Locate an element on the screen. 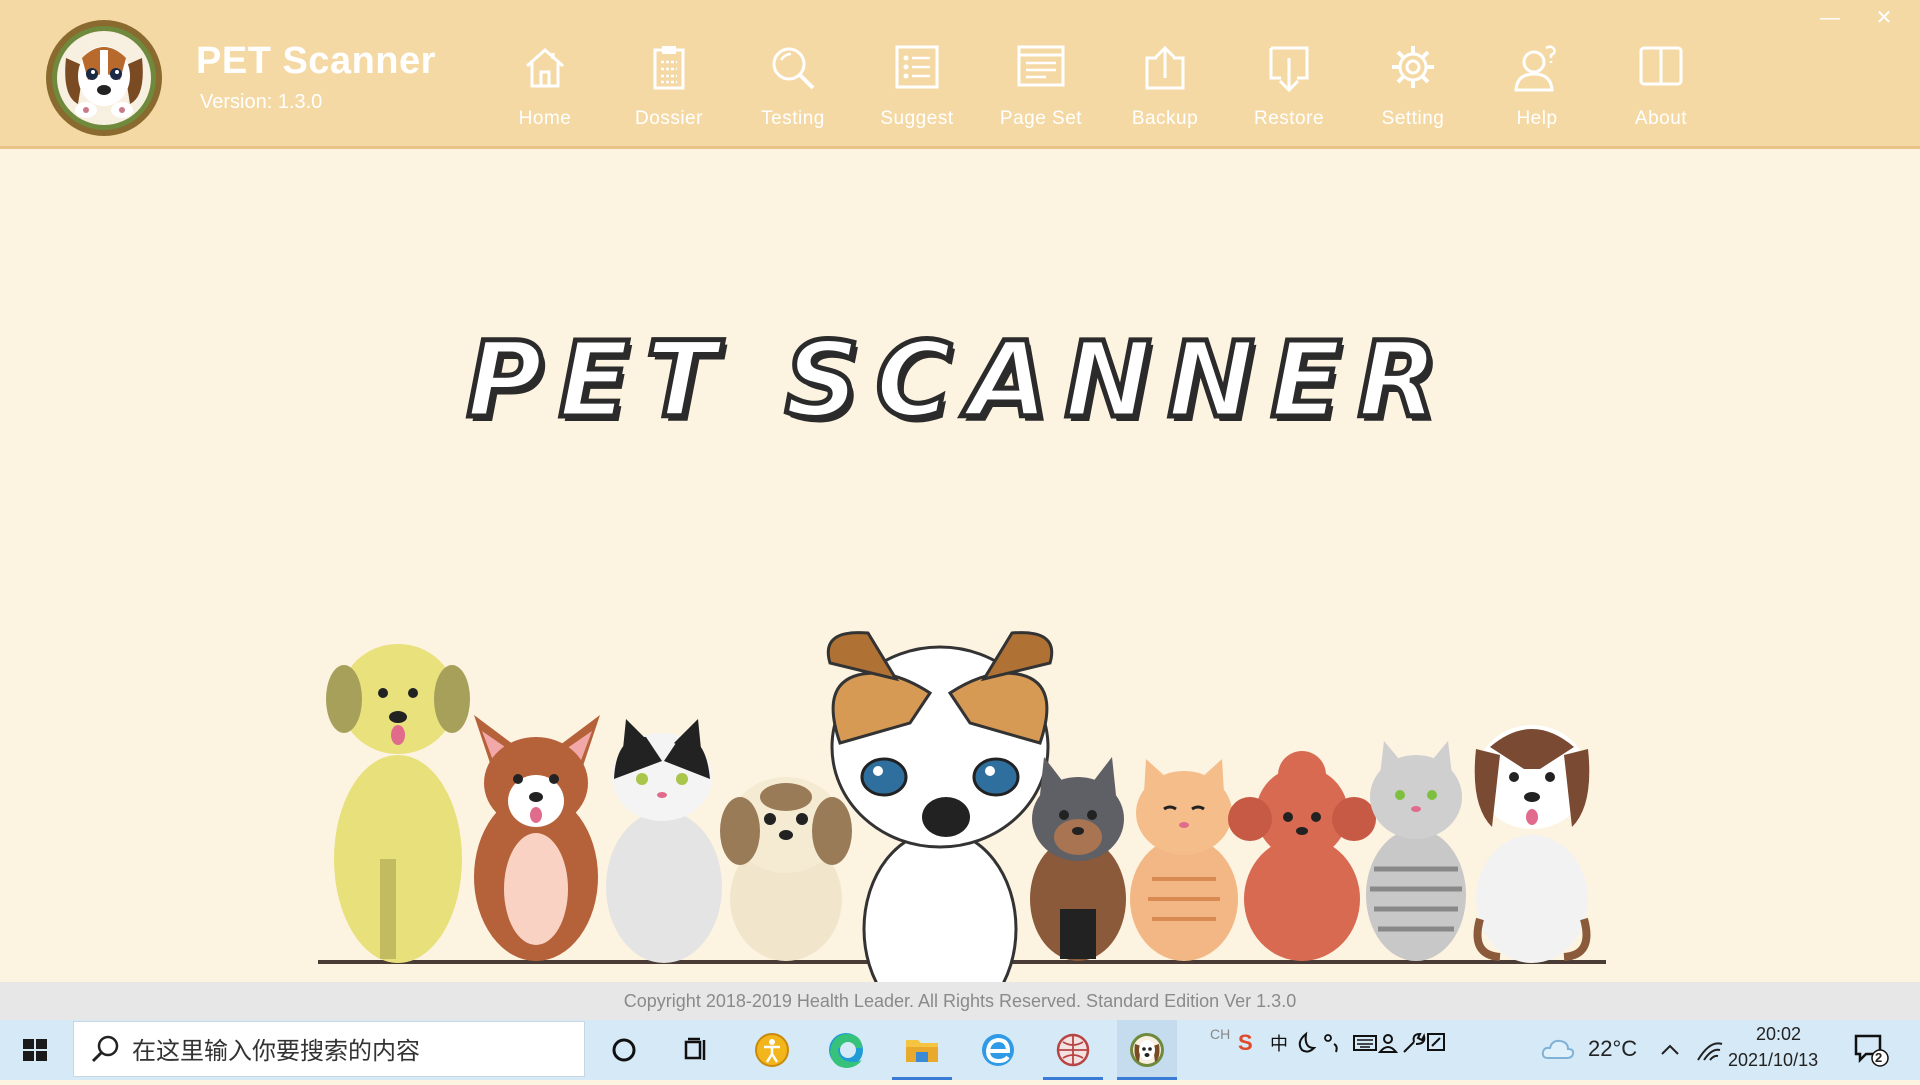  network-icon is located at coordinates (1710, 1050).